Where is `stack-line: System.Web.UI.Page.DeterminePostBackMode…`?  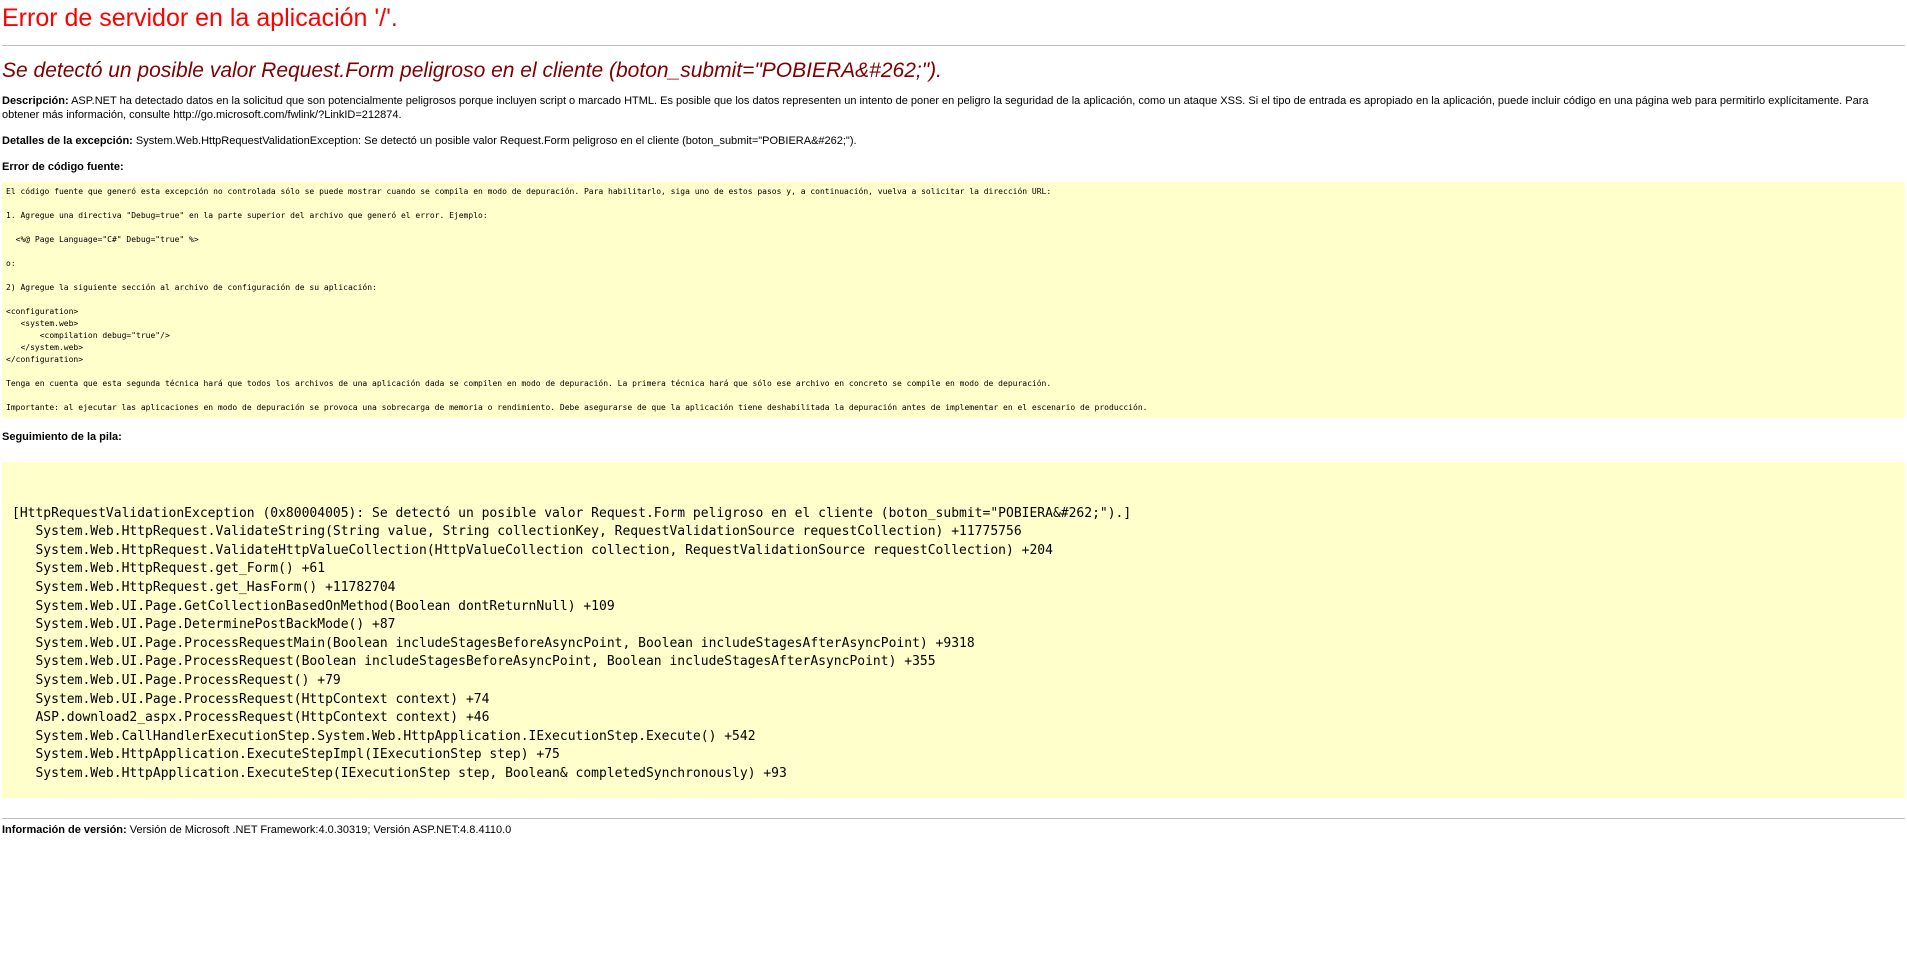 stack-line: System.Web.UI.Page.DeterminePostBackMode… is located at coordinates (215, 625).